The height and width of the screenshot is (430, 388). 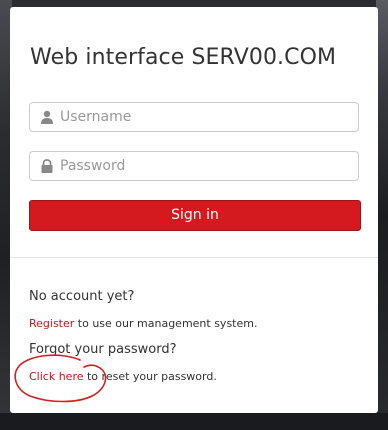 What do you see at coordinates (194, 166) in the screenshot?
I see `password-field: Password` at bounding box center [194, 166].